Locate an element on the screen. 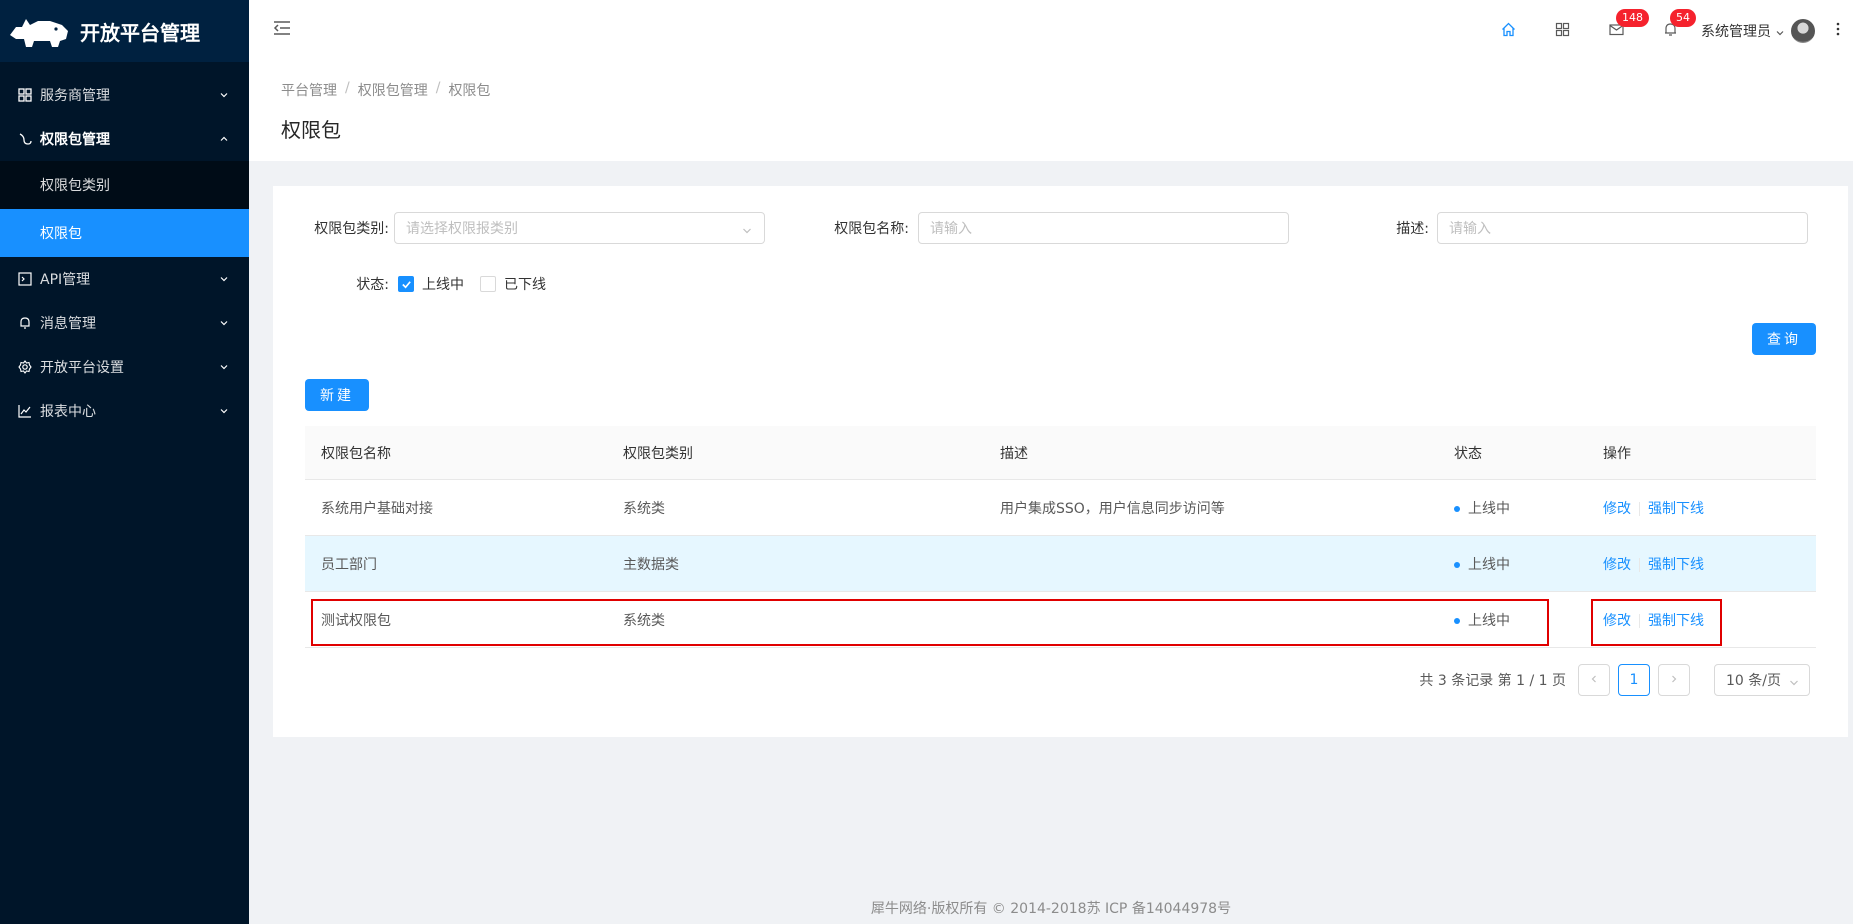 The image size is (1853, 924). column-header-desc: 描述 is located at coordinates (1014, 453).